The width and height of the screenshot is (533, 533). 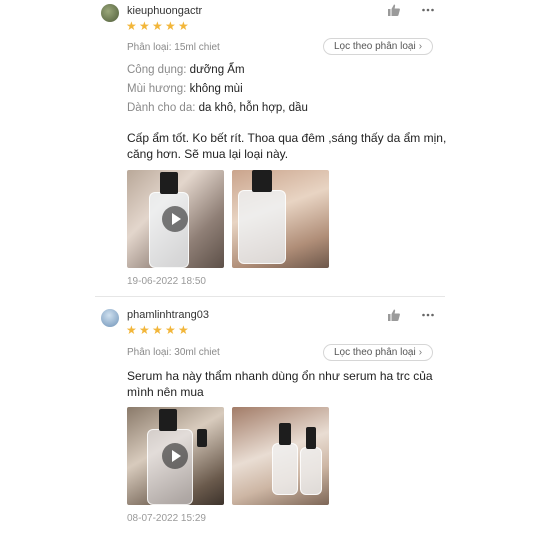 I want to click on attribute-row: Mùi hương: không mùi, so click(x=185, y=89).